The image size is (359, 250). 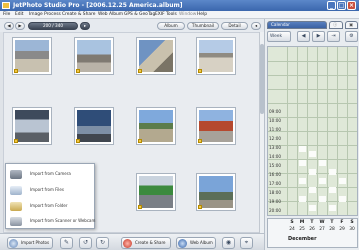 I want to click on day-number: 29, so click(x=342, y=229).